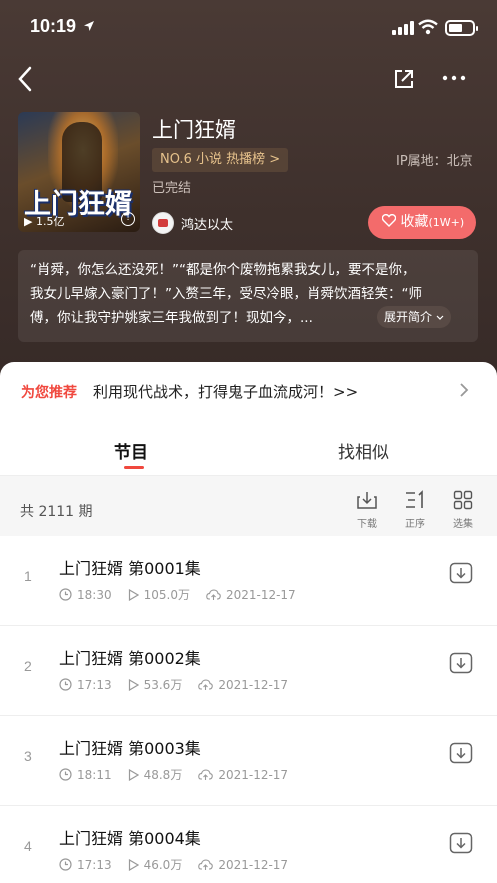 The image size is (497, 883). What do you see at coordinates (220, 160) in the screenshot?
I see `rank-badge: NO.6 小说 热播榜 >` at bounding box center [220, 160].